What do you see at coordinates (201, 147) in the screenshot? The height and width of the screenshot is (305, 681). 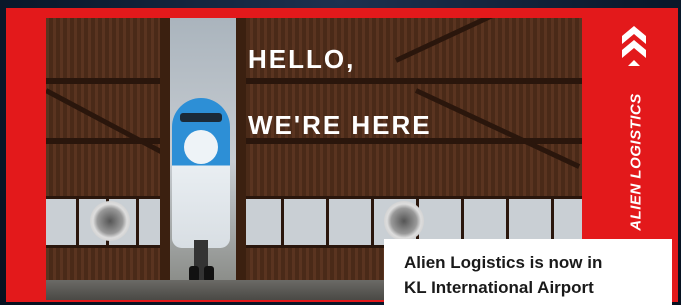 I see `airplane-nose` at bounding box center [201, 147].